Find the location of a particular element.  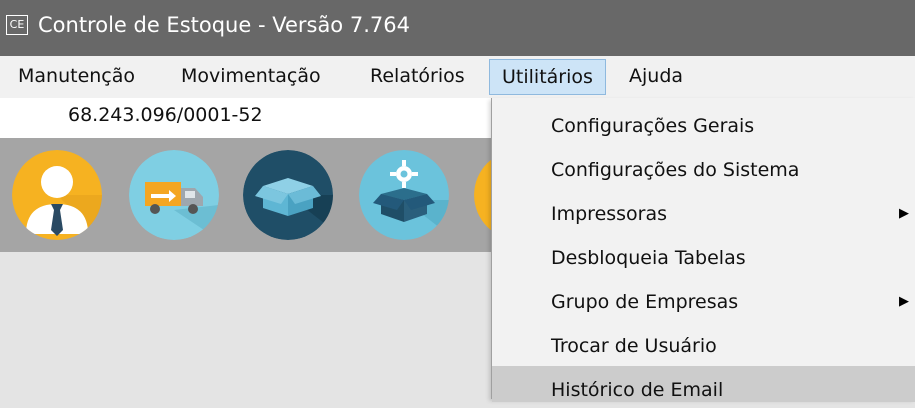

delivery-truck-icon is located at coordinates (174, 195).